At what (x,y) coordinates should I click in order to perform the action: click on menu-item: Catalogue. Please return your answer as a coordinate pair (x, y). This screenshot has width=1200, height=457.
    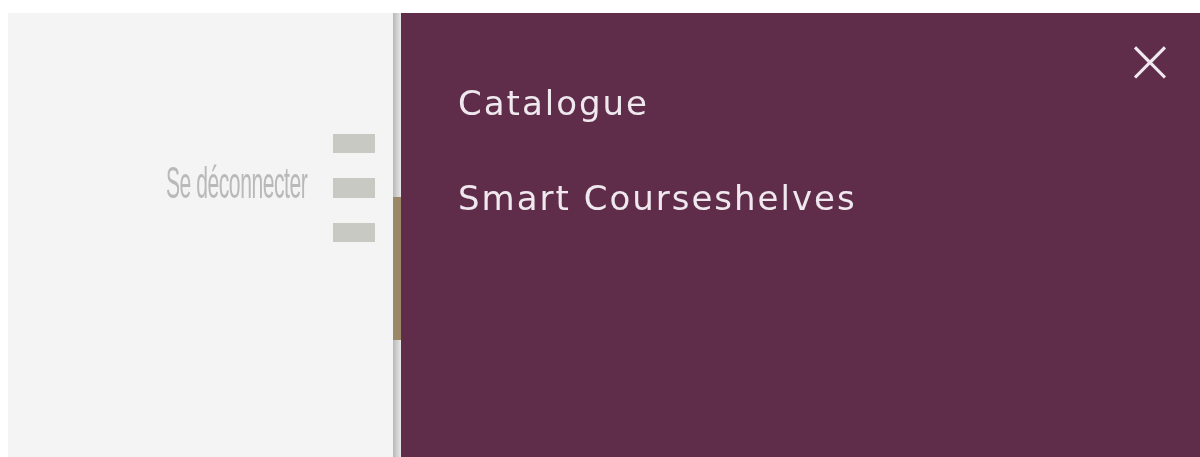
    Looking at the image, I should click on (554, 104).